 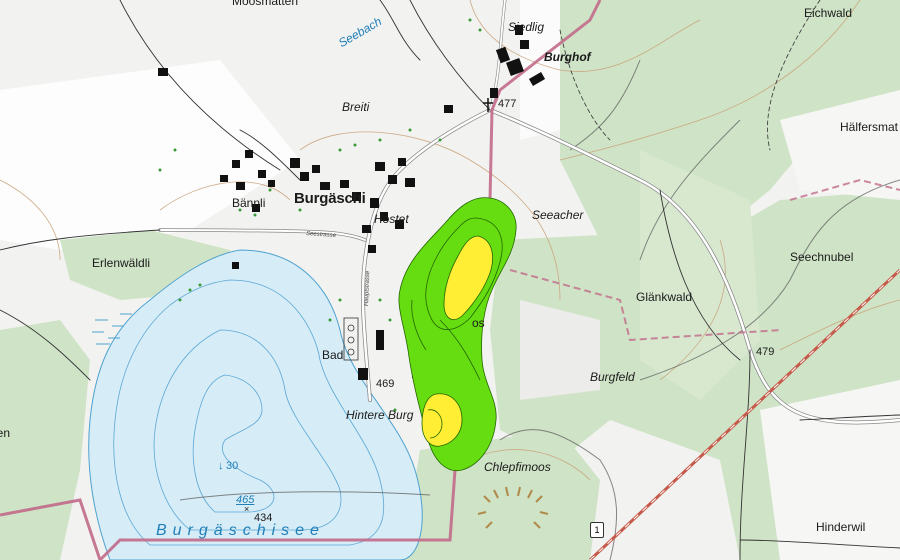 I want to click on height-479: 479, so click(x=765, y=352).